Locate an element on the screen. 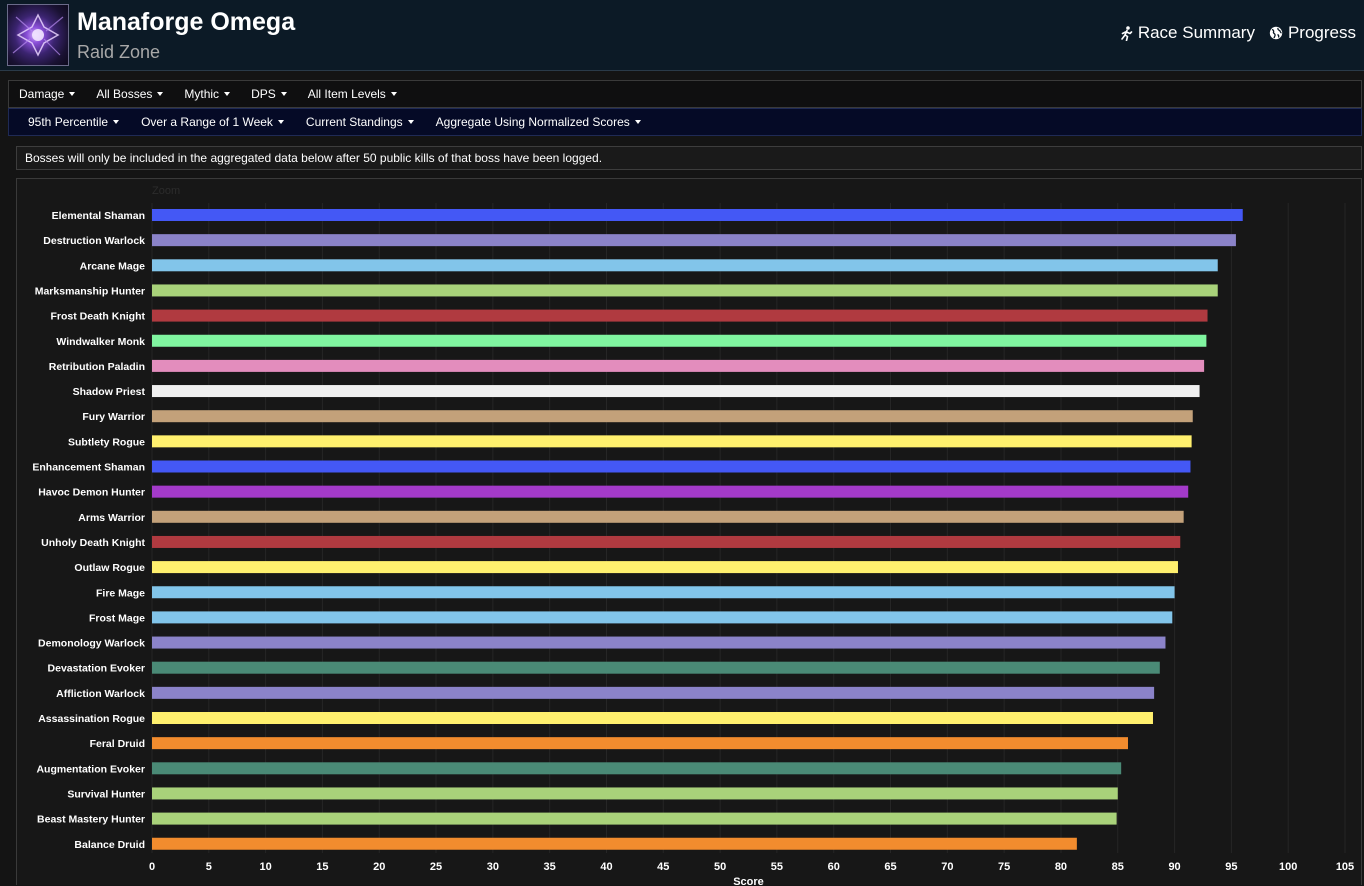 This screenshot has width=1364, height=886. x-tick-label: 35 is located at coordinates (550, 867).